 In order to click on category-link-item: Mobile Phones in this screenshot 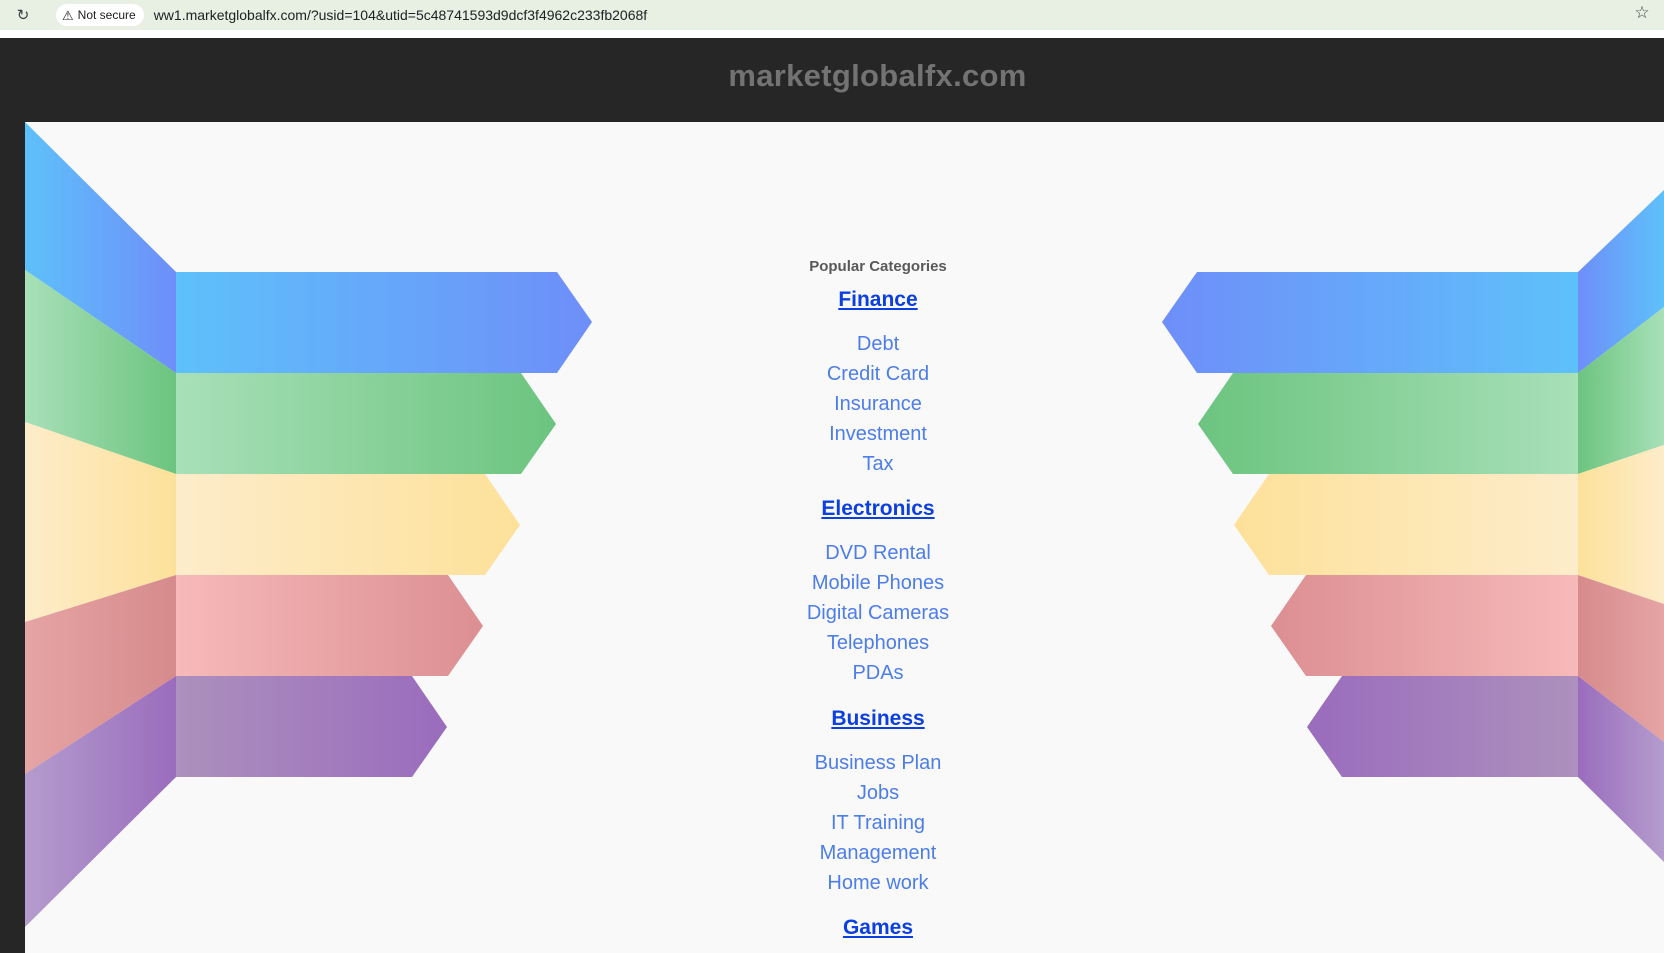, I will do `click(844, 583)`.